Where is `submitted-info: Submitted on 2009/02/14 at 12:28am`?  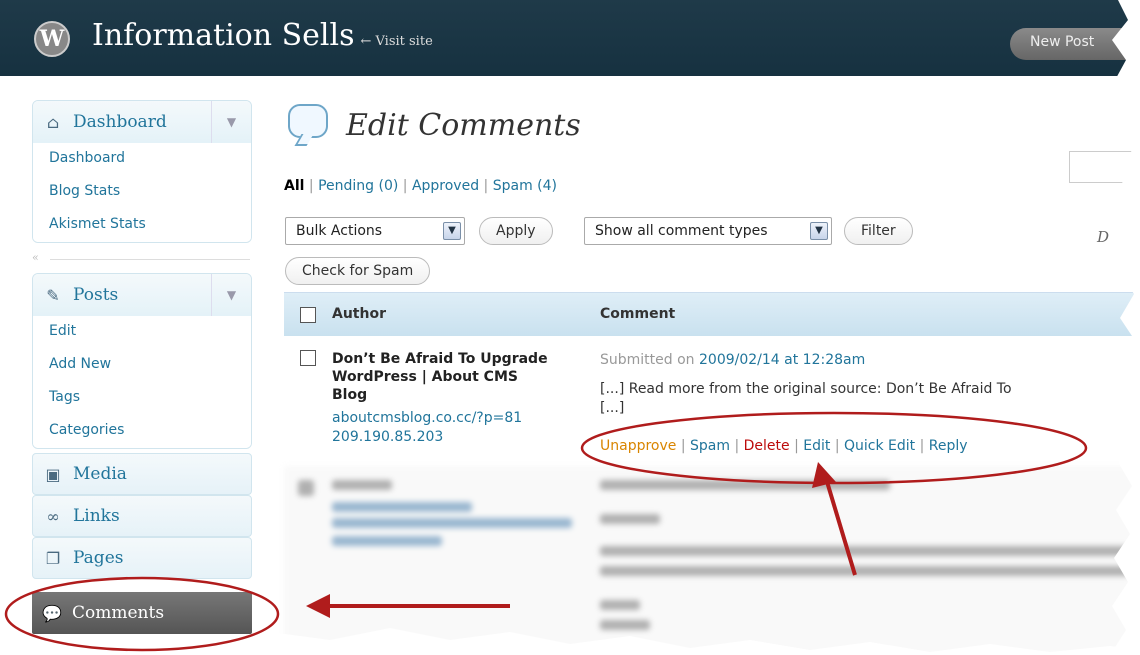 submitted-info: Submitted on 2009/02/14 at 12:28am is located at coordinates (732, 360).